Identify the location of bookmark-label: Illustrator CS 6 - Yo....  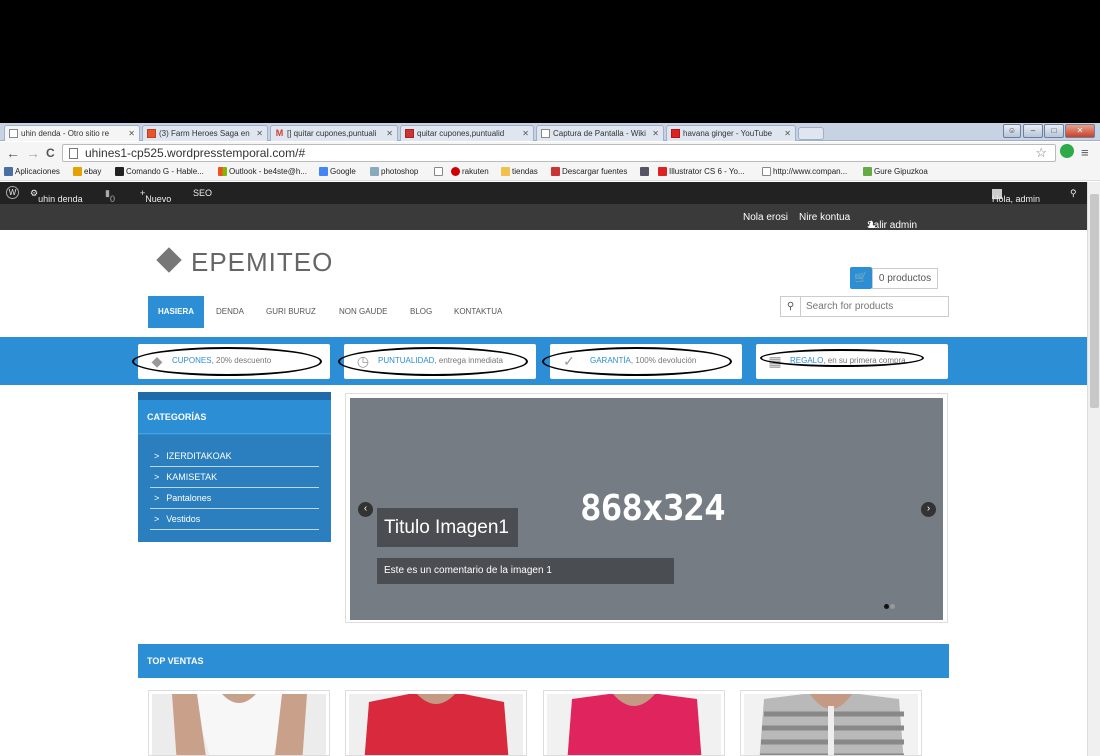
(707, 171).